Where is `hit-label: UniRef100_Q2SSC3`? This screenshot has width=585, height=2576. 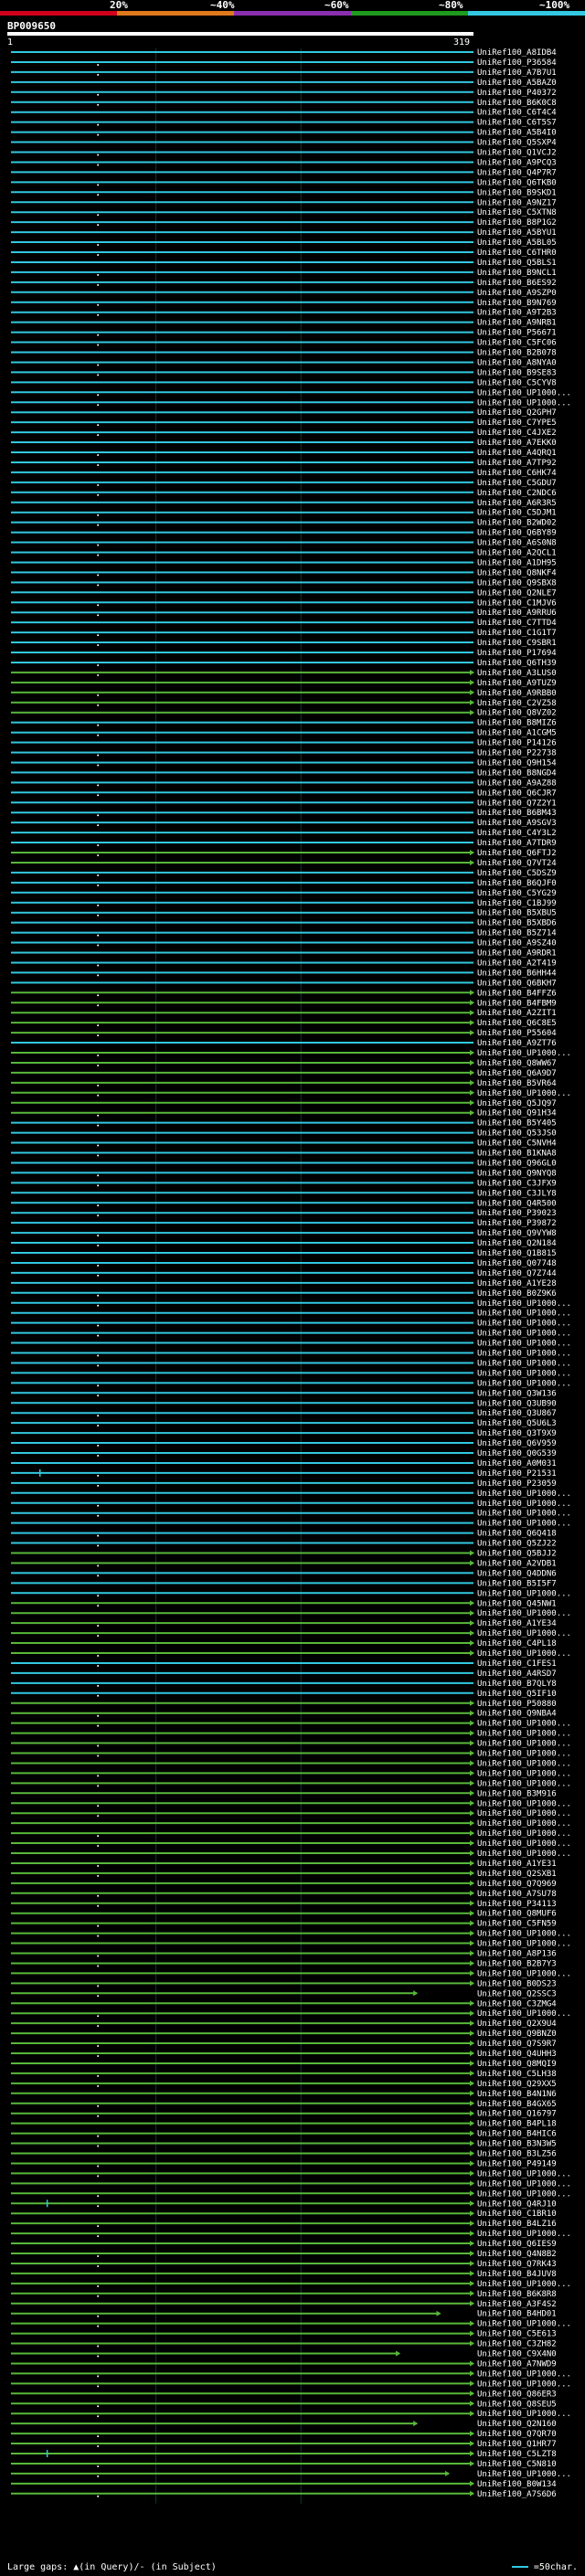 hit-label: UniRef100_Q2SSC3 is located at coordinates (517, 1993).